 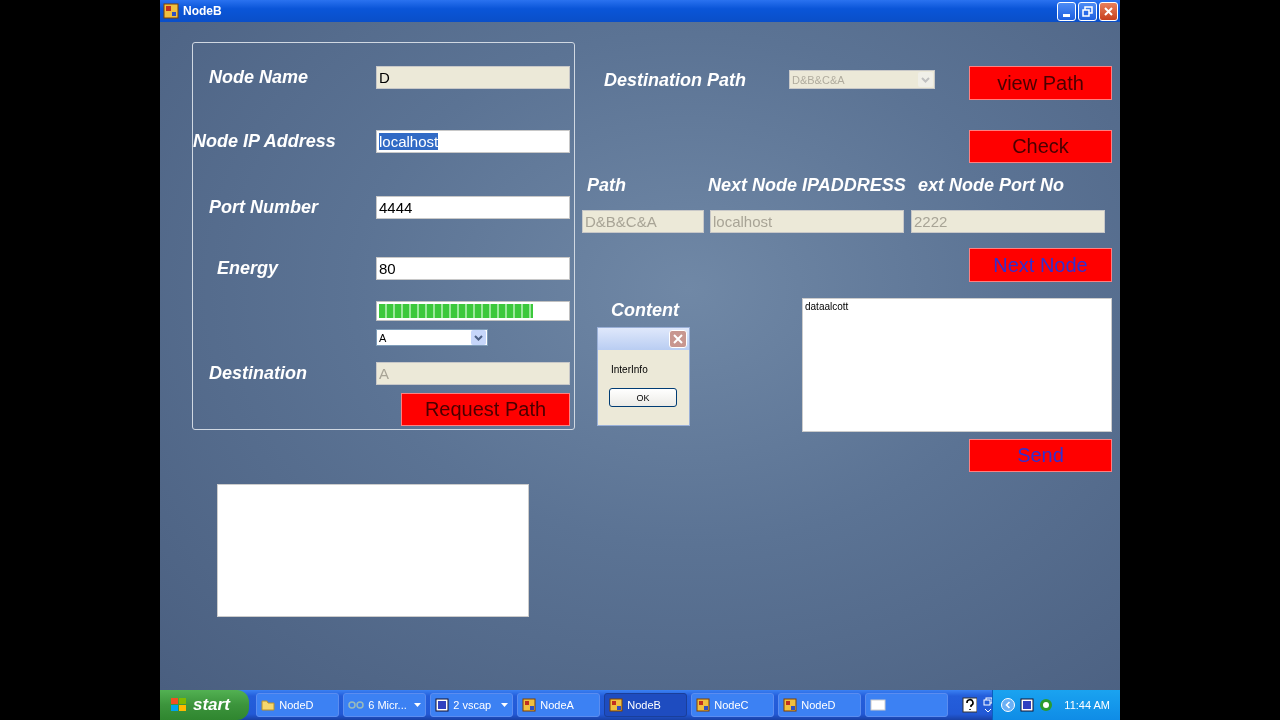 What do you see at coordinates (356, 705) in the screenshot?
I see `glasses-icon` at bounding box center [356, 705].